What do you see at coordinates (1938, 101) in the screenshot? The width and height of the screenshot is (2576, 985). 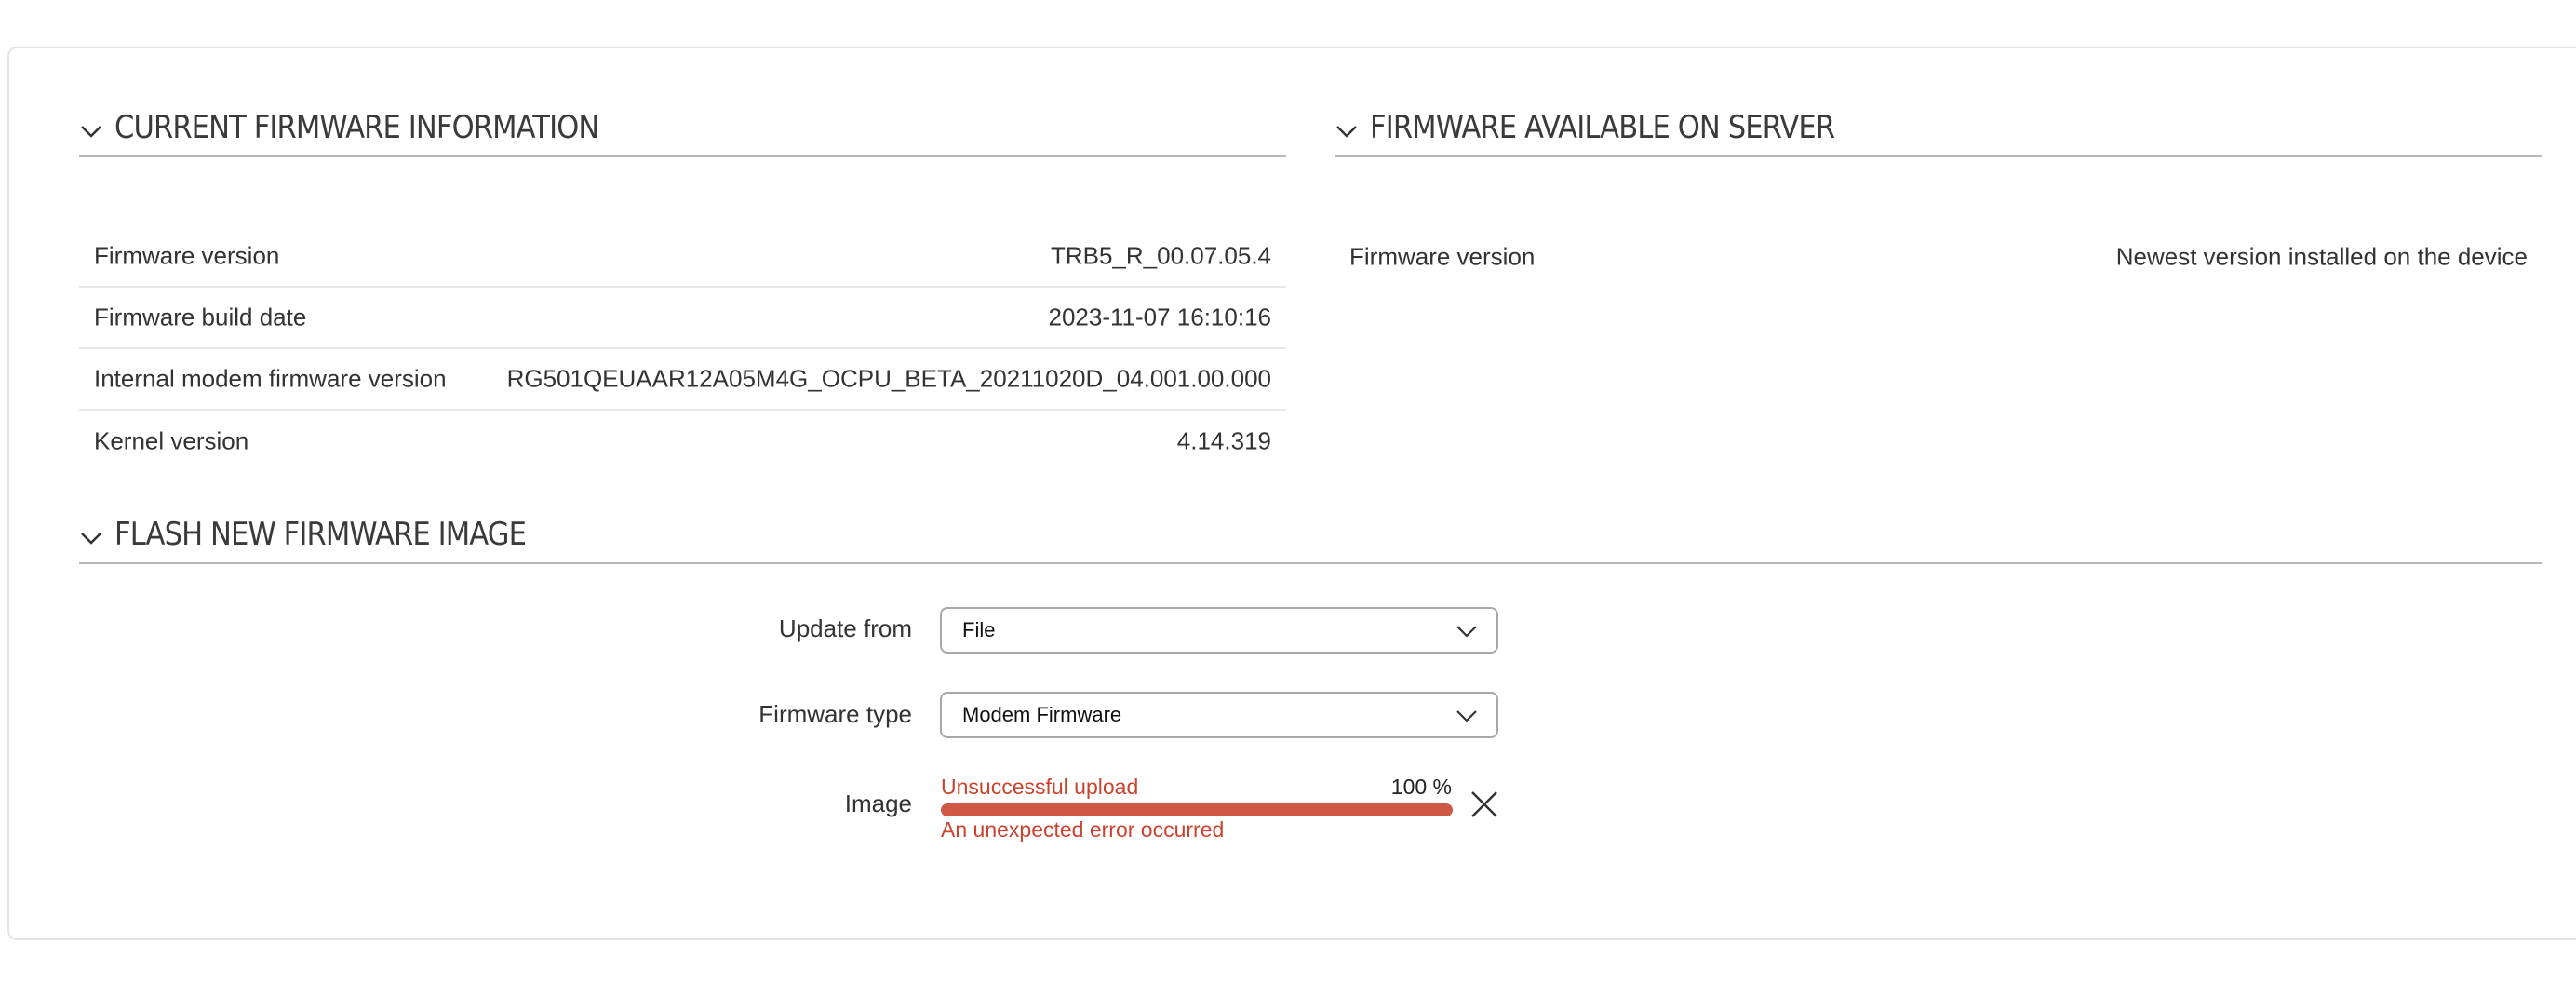 I see `server-firmware-section-header: FIRMWARE AVAILABLE ON SERVER` at bounding box center [1938, 101].